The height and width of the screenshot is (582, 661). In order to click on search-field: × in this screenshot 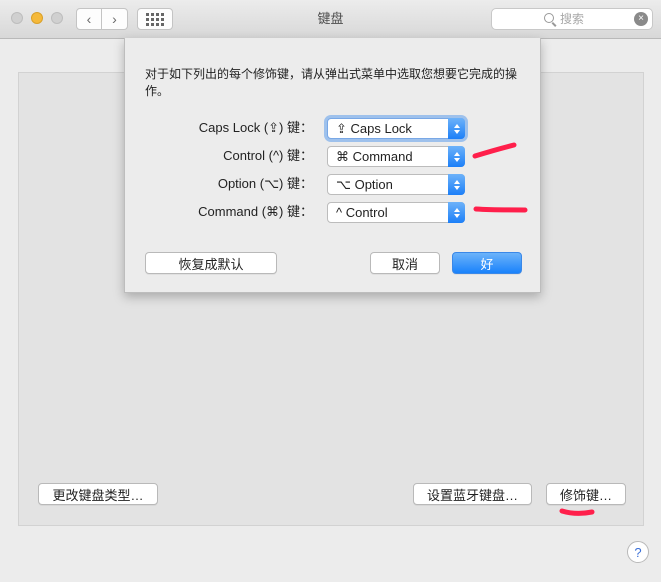, I will do `click(572, 19)`.